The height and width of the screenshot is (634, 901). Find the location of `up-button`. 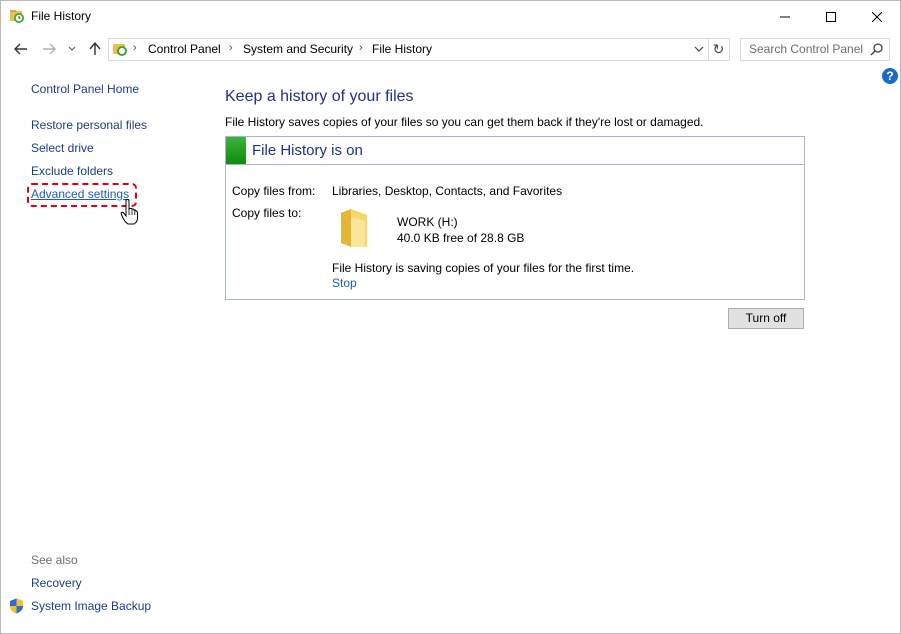

up-button is located at coordinates (95, 49).